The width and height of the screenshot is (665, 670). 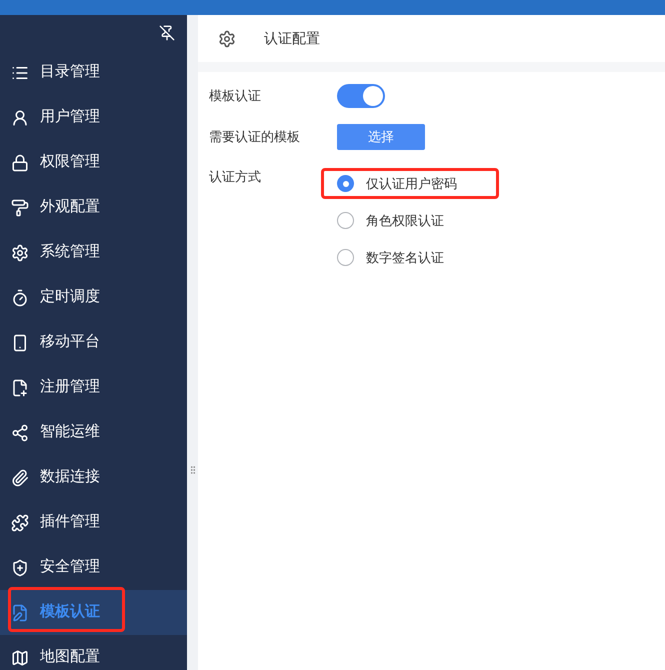 I want to click on sidebar-item: 智能运维, so click(x=93, y=432).